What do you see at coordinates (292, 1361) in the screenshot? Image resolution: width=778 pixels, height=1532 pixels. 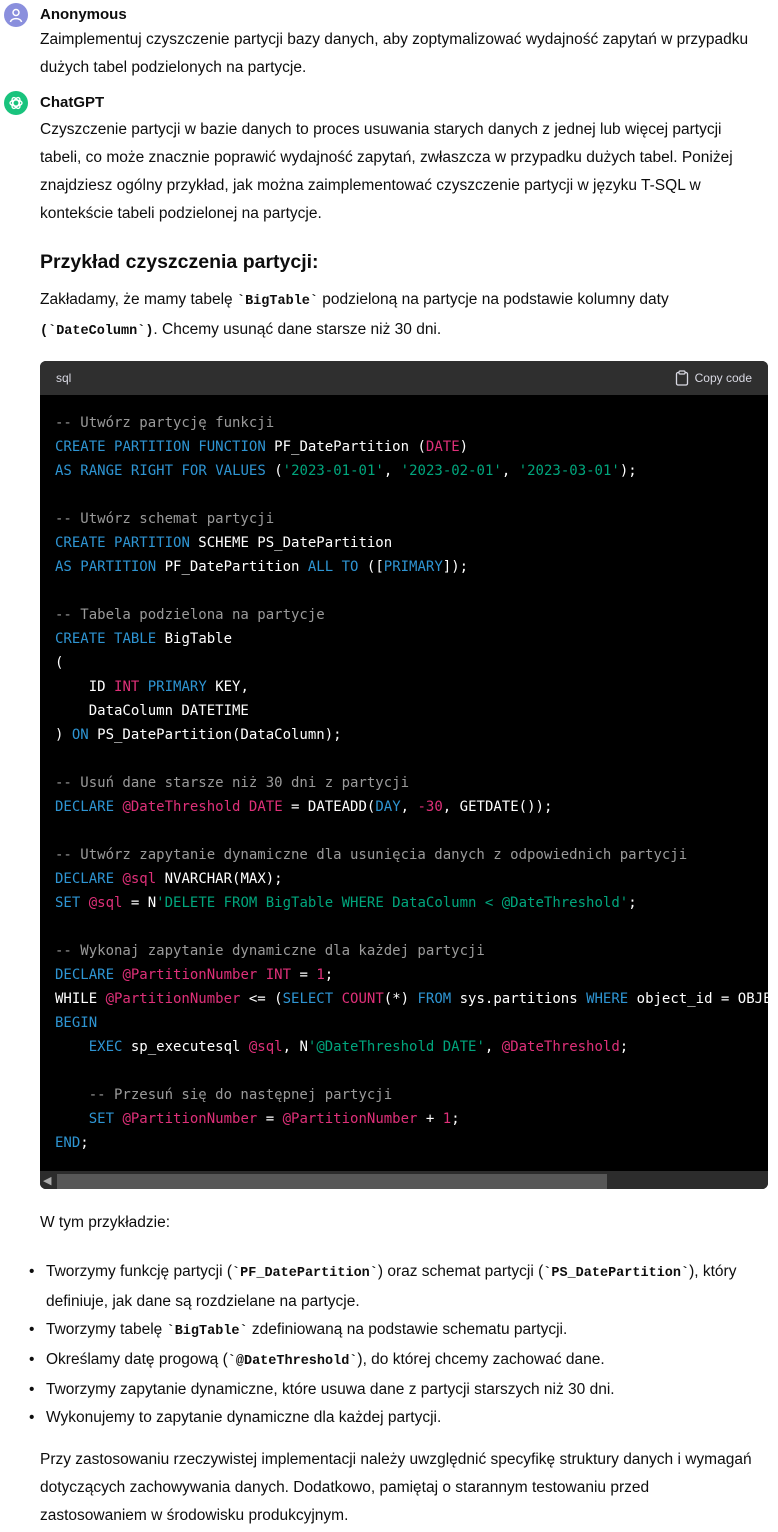 I see `inline-code-datethreshold: `@DateThreshold`` at bounding box center [292, 1361].